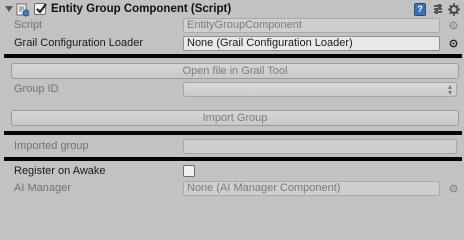 This screenshot has width=464, height=240. What do you see at coordinates (51, 146) in the screenshot?
I see `imported-group-label: Imported group` at bounding box center [51, 146].